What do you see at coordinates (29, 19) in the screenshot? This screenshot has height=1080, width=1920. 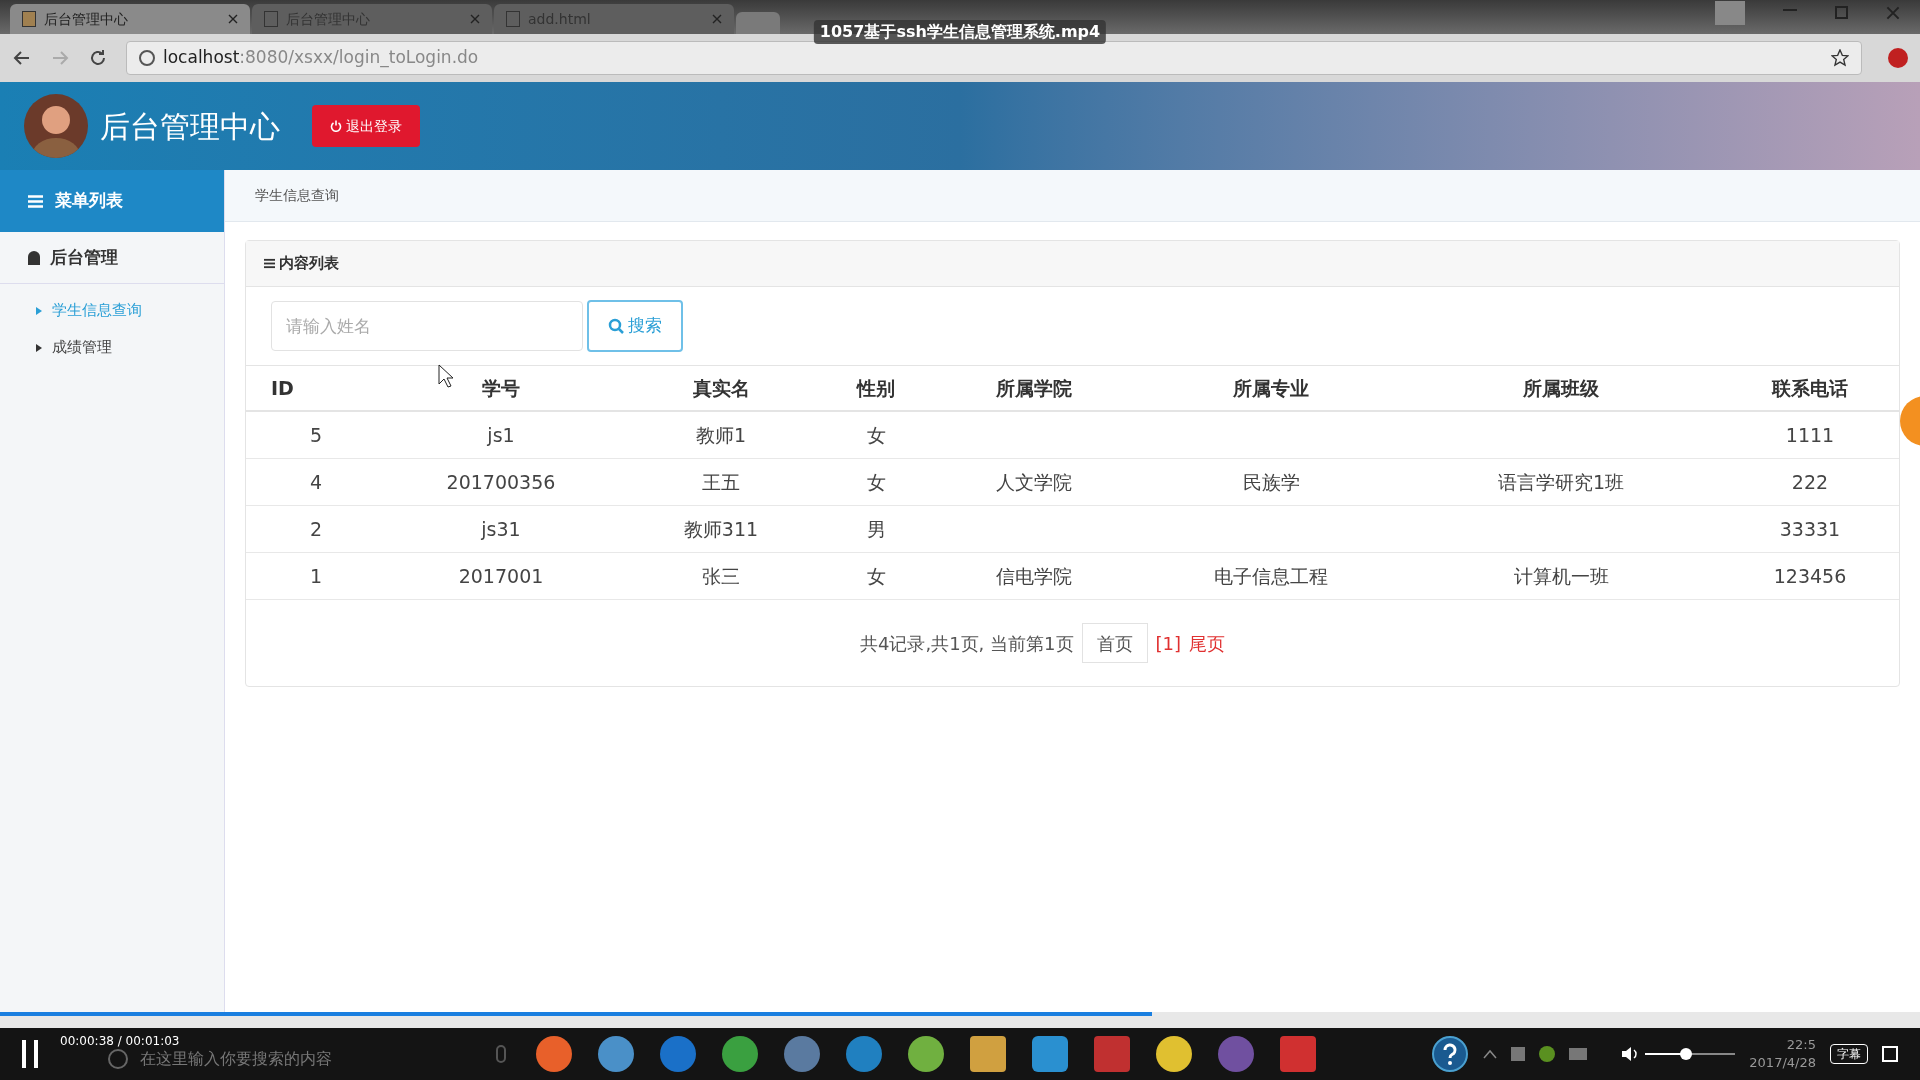 I see `favicon-icon` at bounding box center [29, 19].